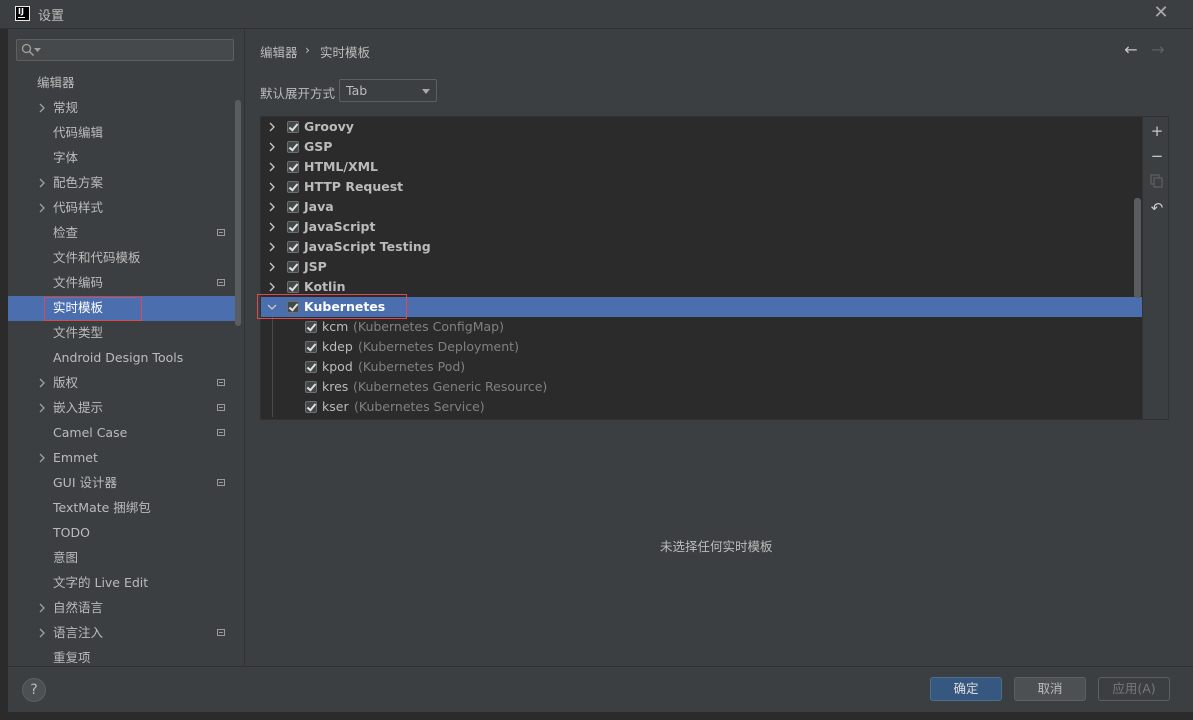 The width and height of the screenshot is (1193, 720). Describe the element at coordinates (701, 167) in the screenshot. I see `template-group-row: HTML/XML` at that location.